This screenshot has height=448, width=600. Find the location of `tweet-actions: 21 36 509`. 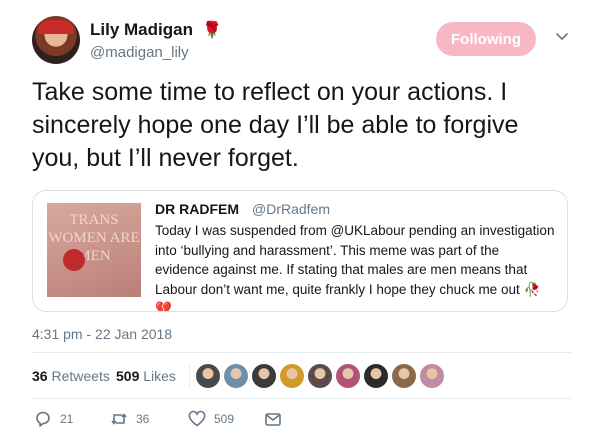

tweet-actions: 21 36 509 is located at coordinates (302, 420).